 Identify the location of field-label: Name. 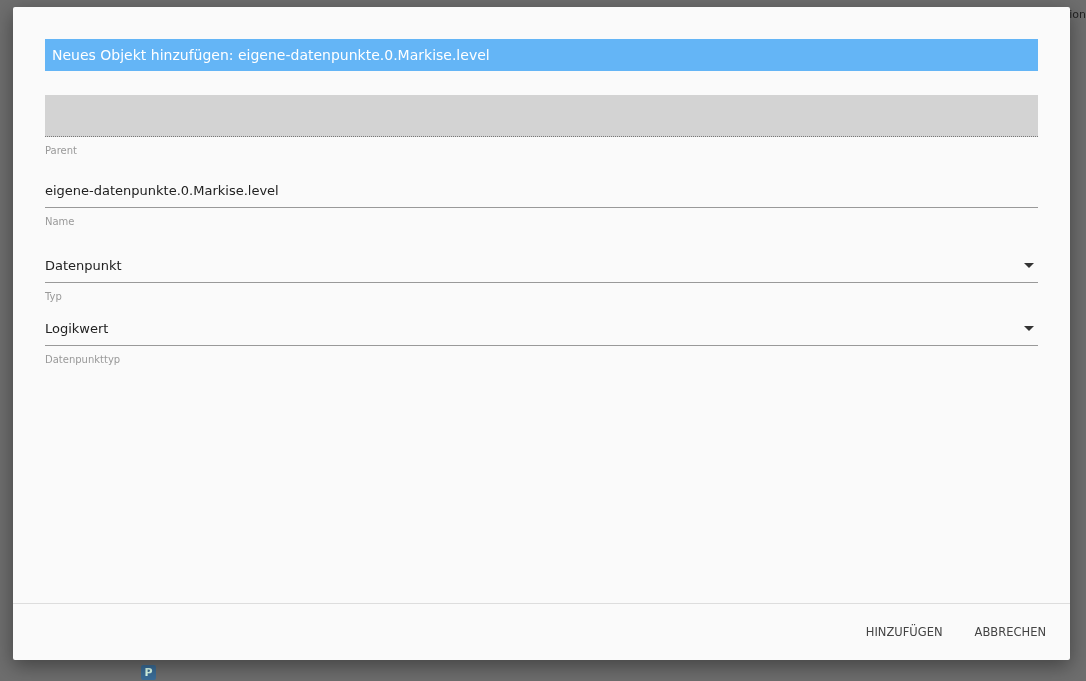
(60, 221).